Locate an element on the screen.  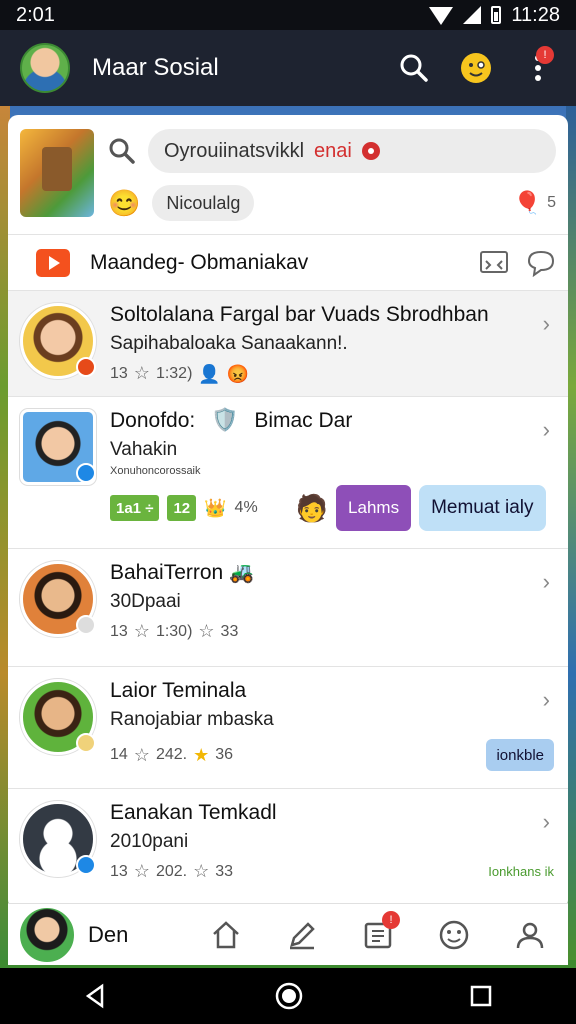
search-row: Oyrouiinatsvikkl enai is located at coordinates (332, 151).